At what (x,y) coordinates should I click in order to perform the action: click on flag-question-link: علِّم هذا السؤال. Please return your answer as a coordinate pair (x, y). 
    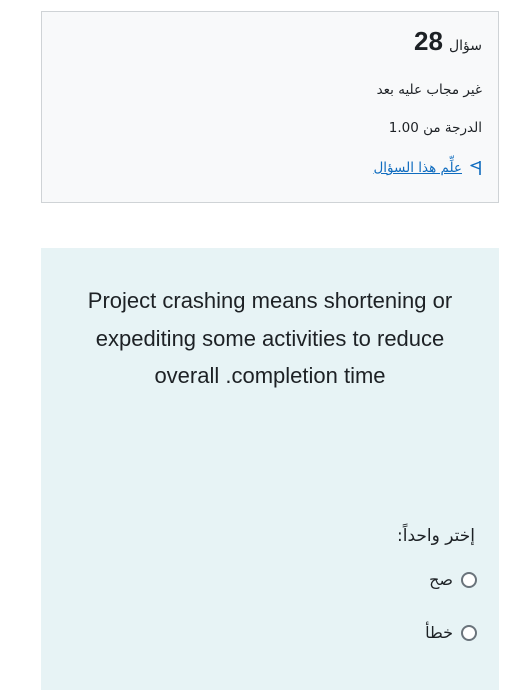
    Looking at the image, I should click on (428, 168).